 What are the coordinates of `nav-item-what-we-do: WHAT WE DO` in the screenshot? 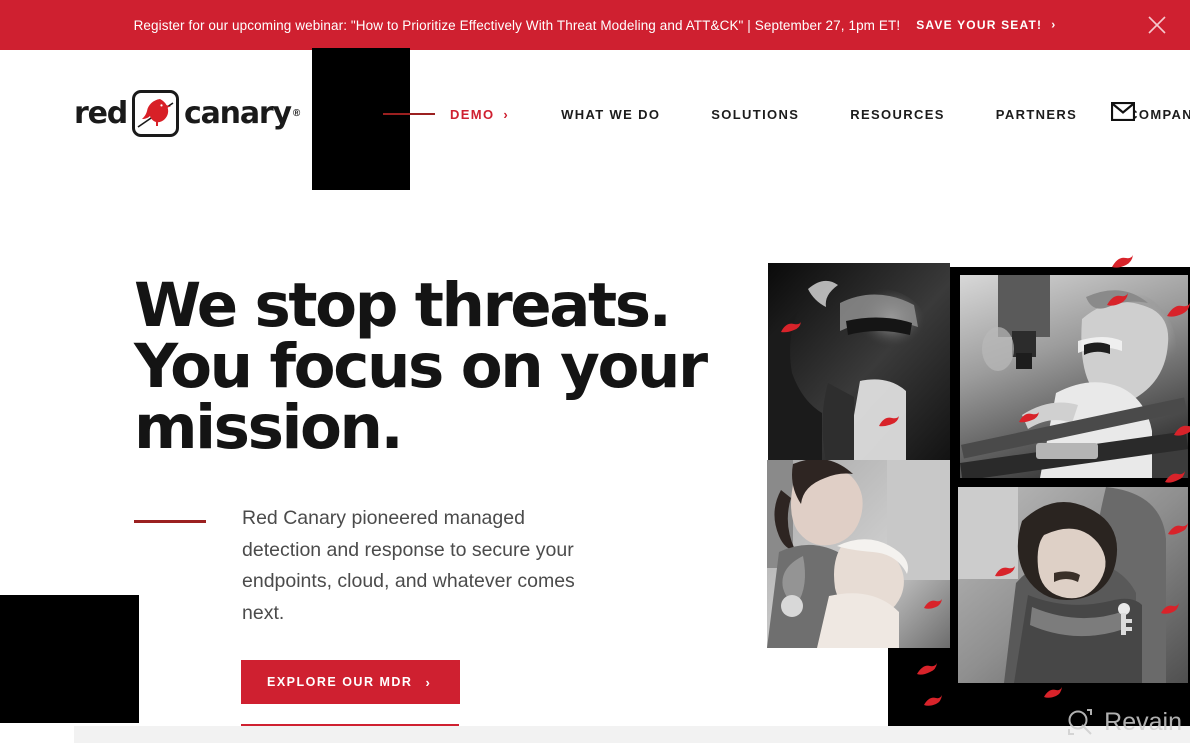 It's located at (610, 114).